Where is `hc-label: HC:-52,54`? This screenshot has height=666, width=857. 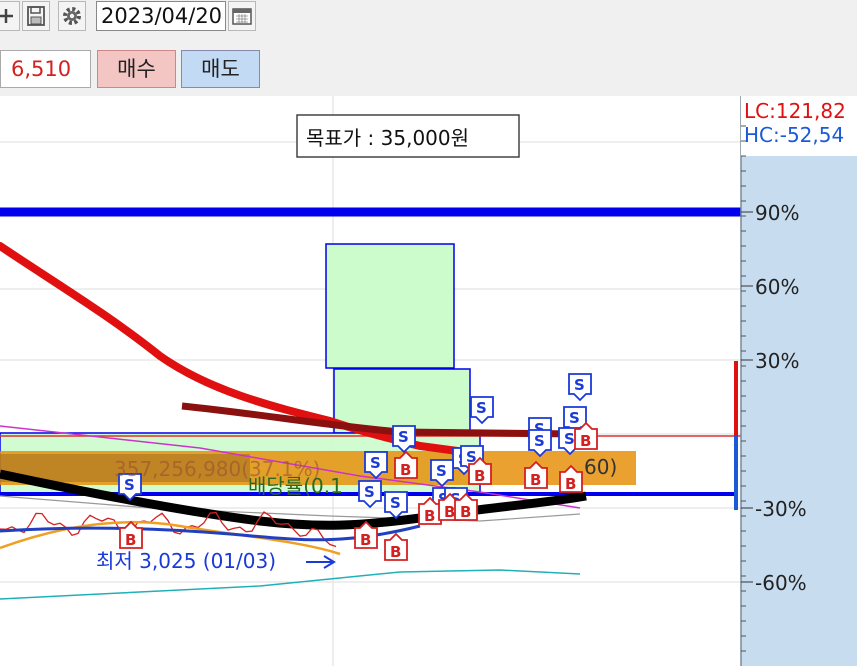 hc-label: HC:-52,54 is located at coordinates (794, 135).